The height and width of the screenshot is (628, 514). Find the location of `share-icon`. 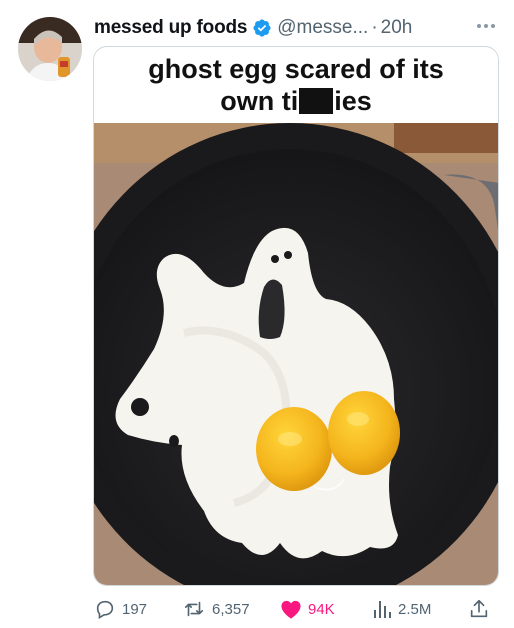

share-icon is located at coordinates (479, 608).